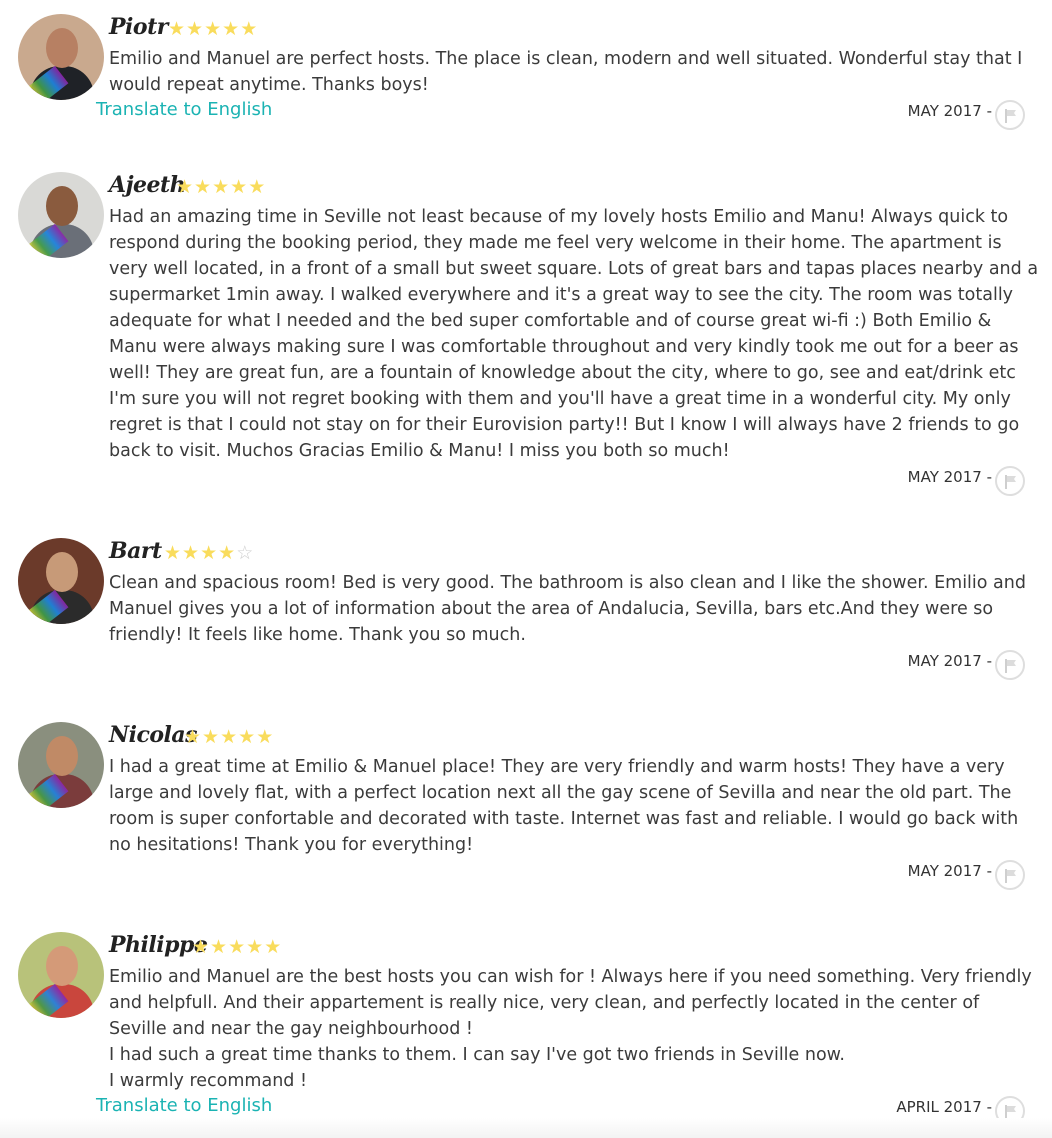 The image size is (1052, 1138). Describe the element at coordinates (138, 27) in the screenshot. I see `reviewer-name: Piotr` at that location.